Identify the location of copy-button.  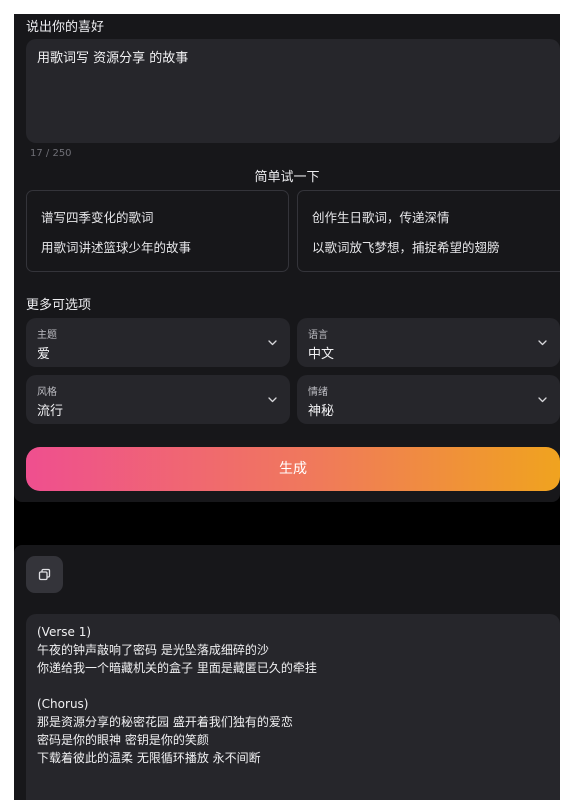
(44, 574).